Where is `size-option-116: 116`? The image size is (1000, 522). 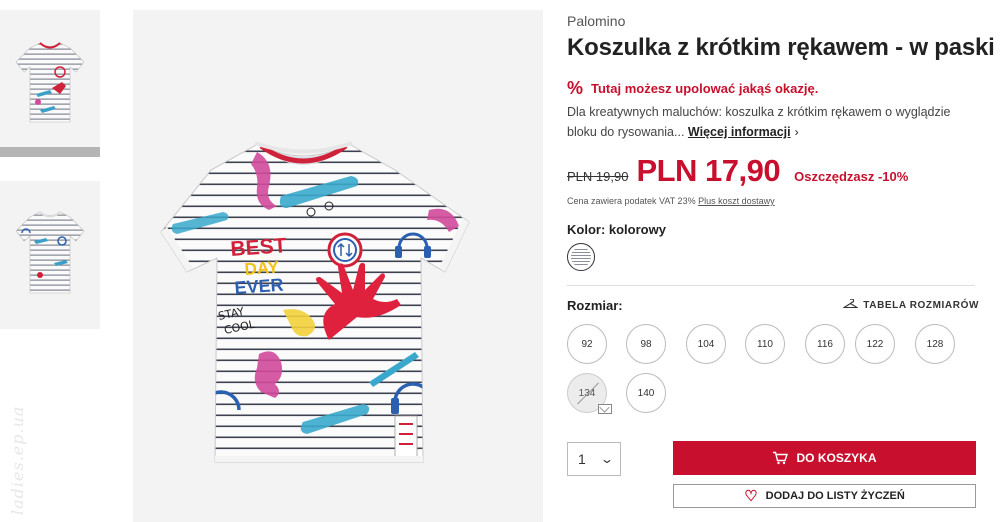 size-option-116: 116 is located at coordinates (825, 344).